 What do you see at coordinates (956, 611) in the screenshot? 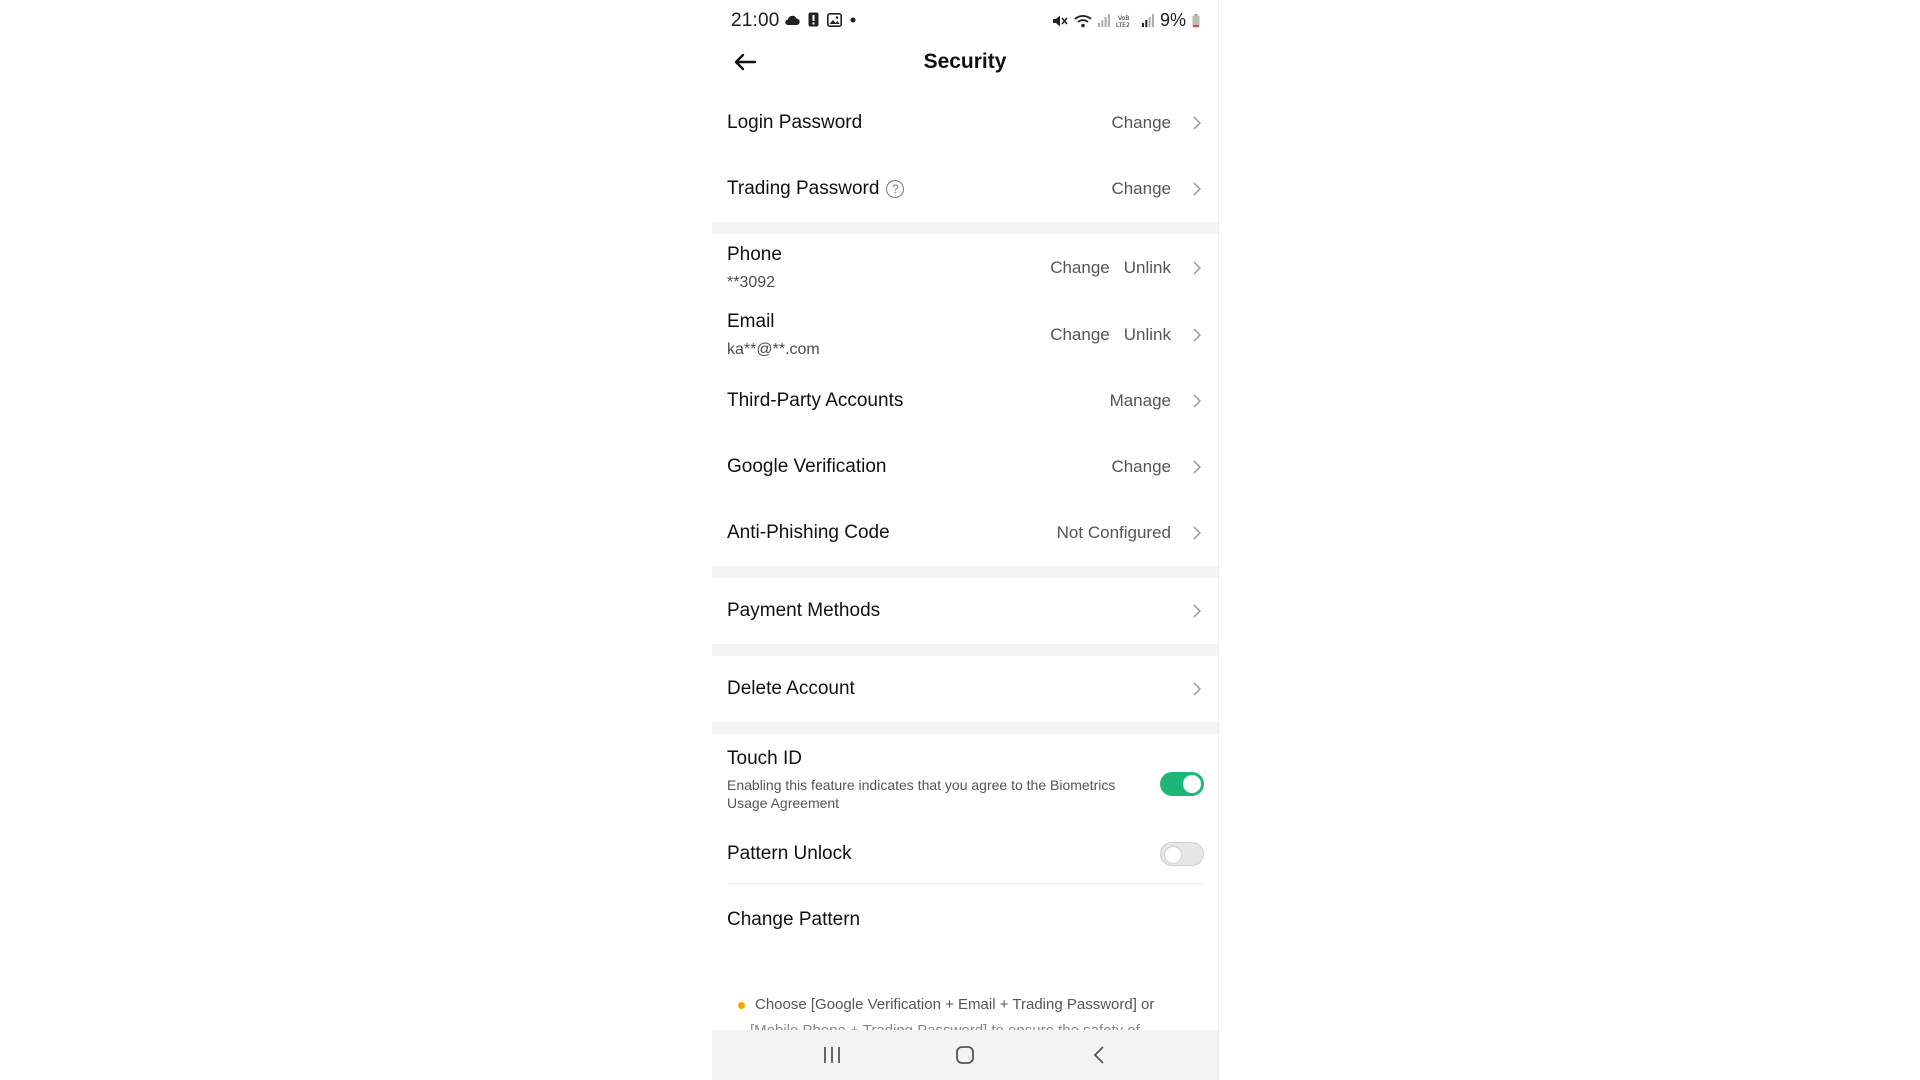
I see `row-left: Payment Methods` at bounding box center [956, 611].